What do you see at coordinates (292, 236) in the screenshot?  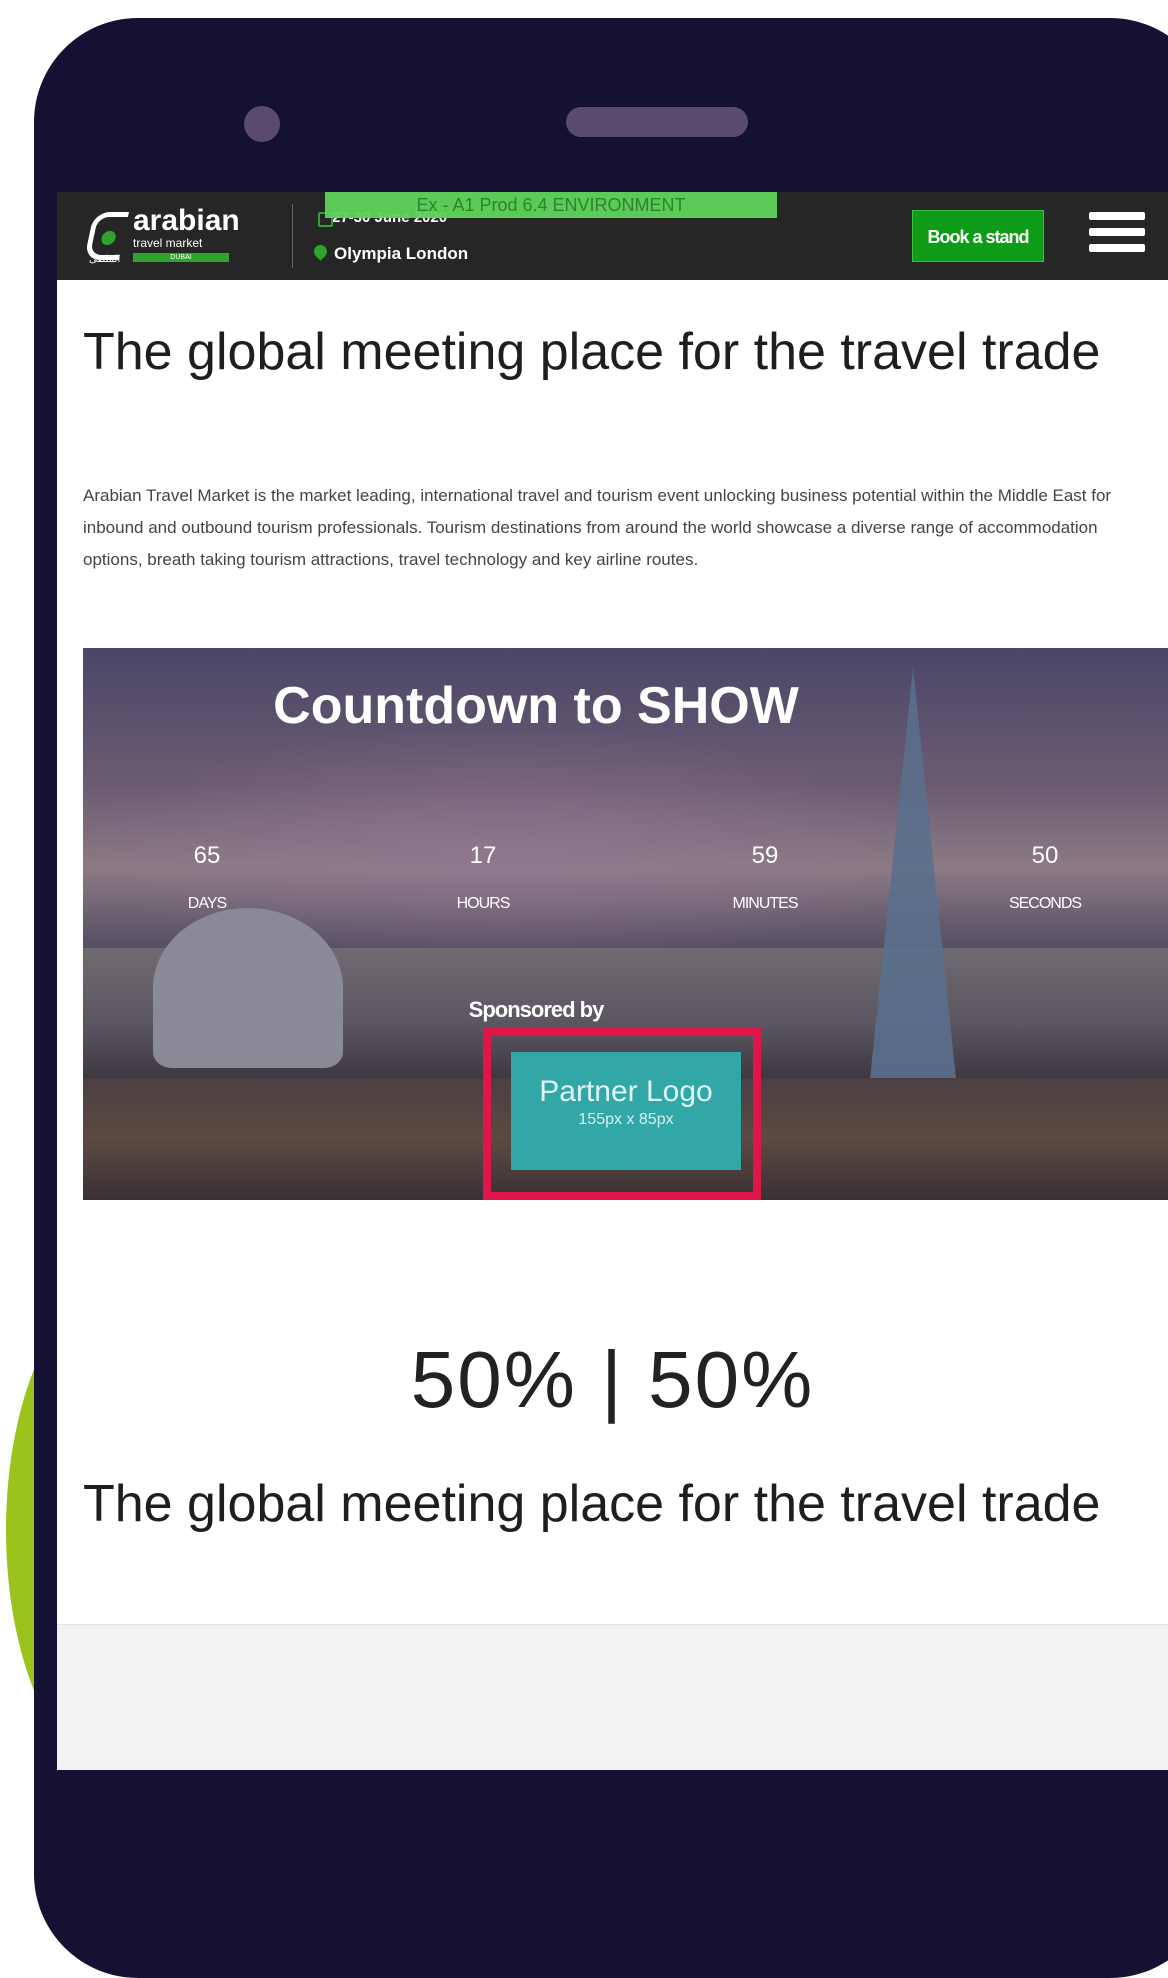 I see `header-divider` at bounding box center [292, 236].